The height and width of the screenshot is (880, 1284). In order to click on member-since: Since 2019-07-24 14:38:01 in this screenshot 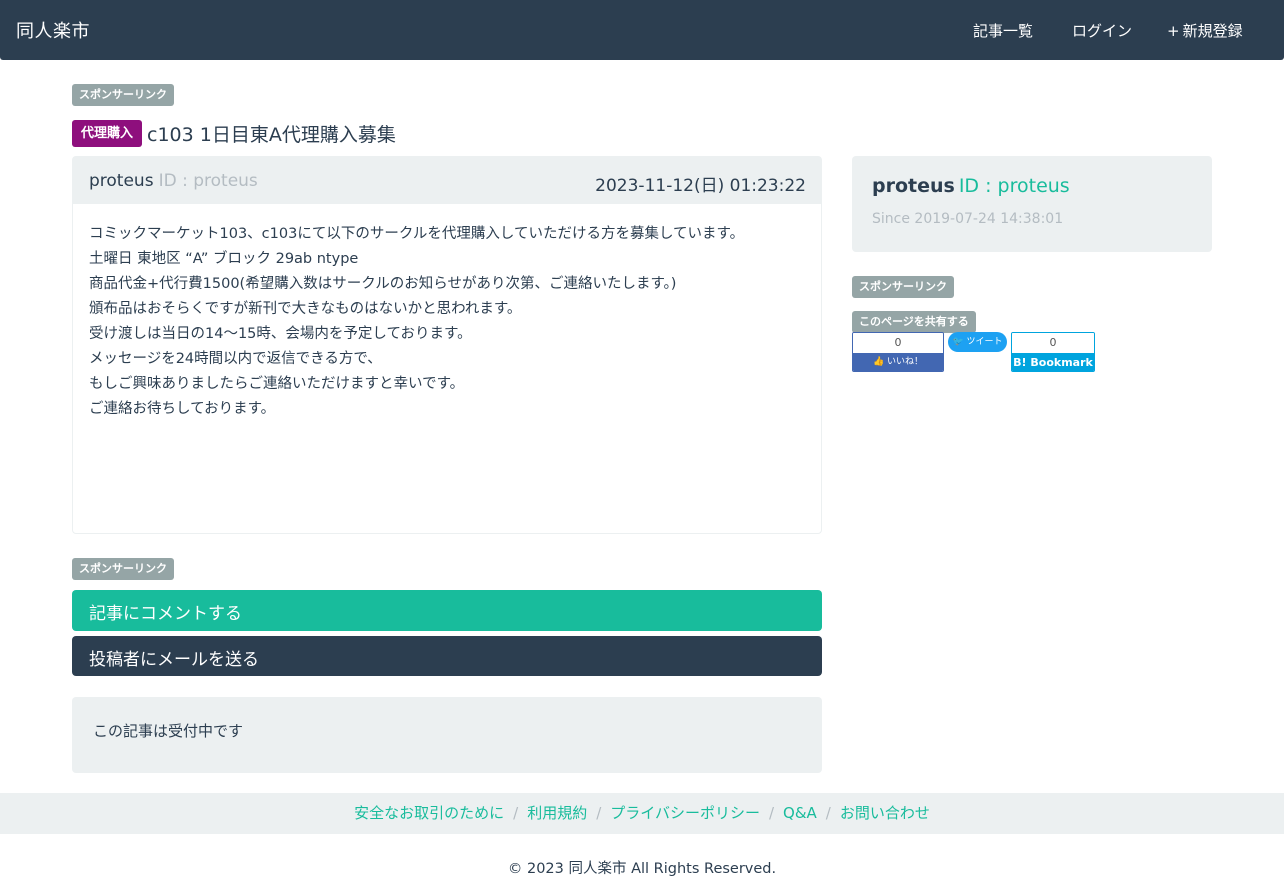, I will do `click(968, 219)`.